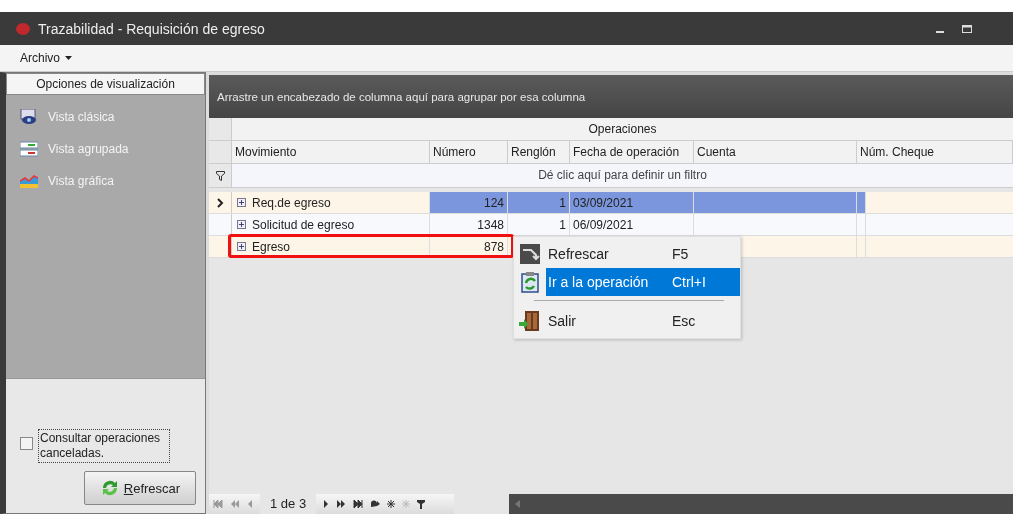  Describe the element at coordinates (469, 224) in the screenshot. I see `table-cell: 1348` at that location.